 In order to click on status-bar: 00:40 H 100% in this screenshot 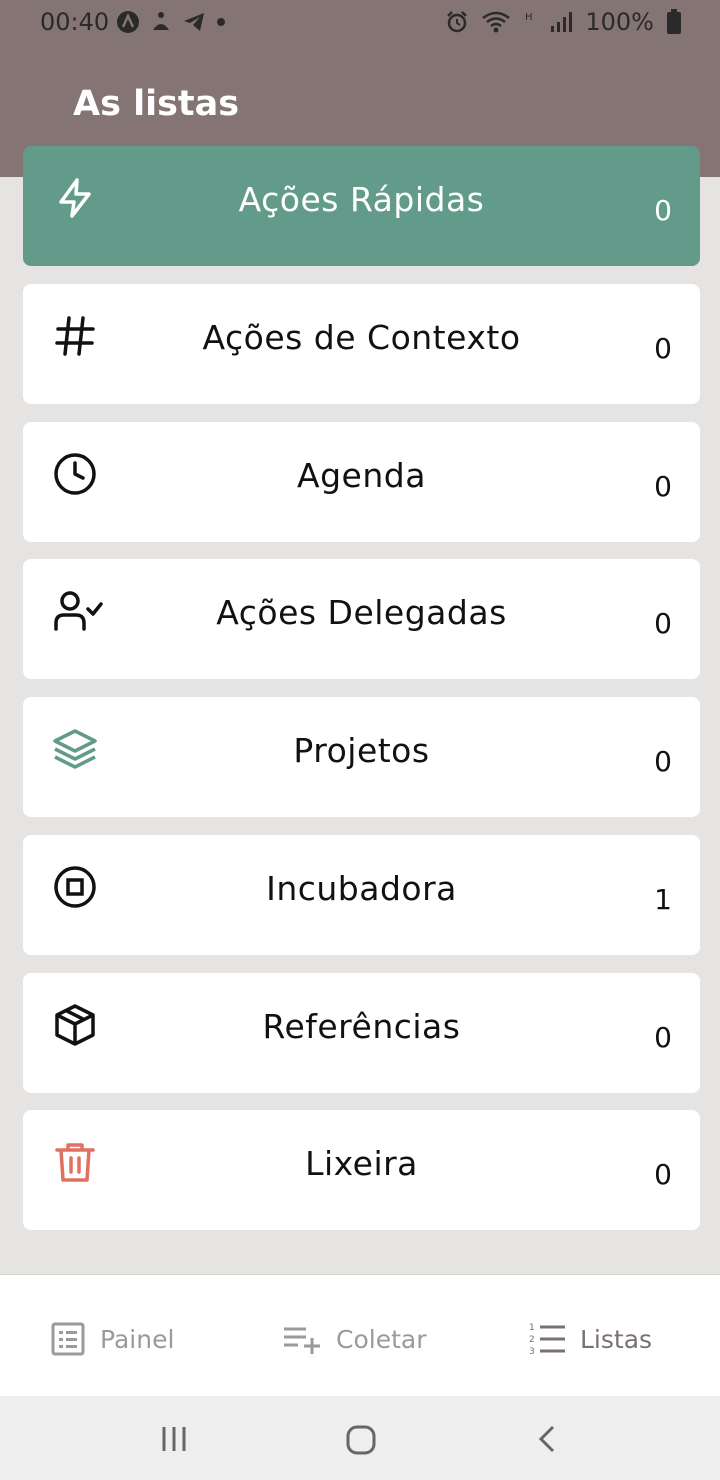, I will do `click(360, 24)`.